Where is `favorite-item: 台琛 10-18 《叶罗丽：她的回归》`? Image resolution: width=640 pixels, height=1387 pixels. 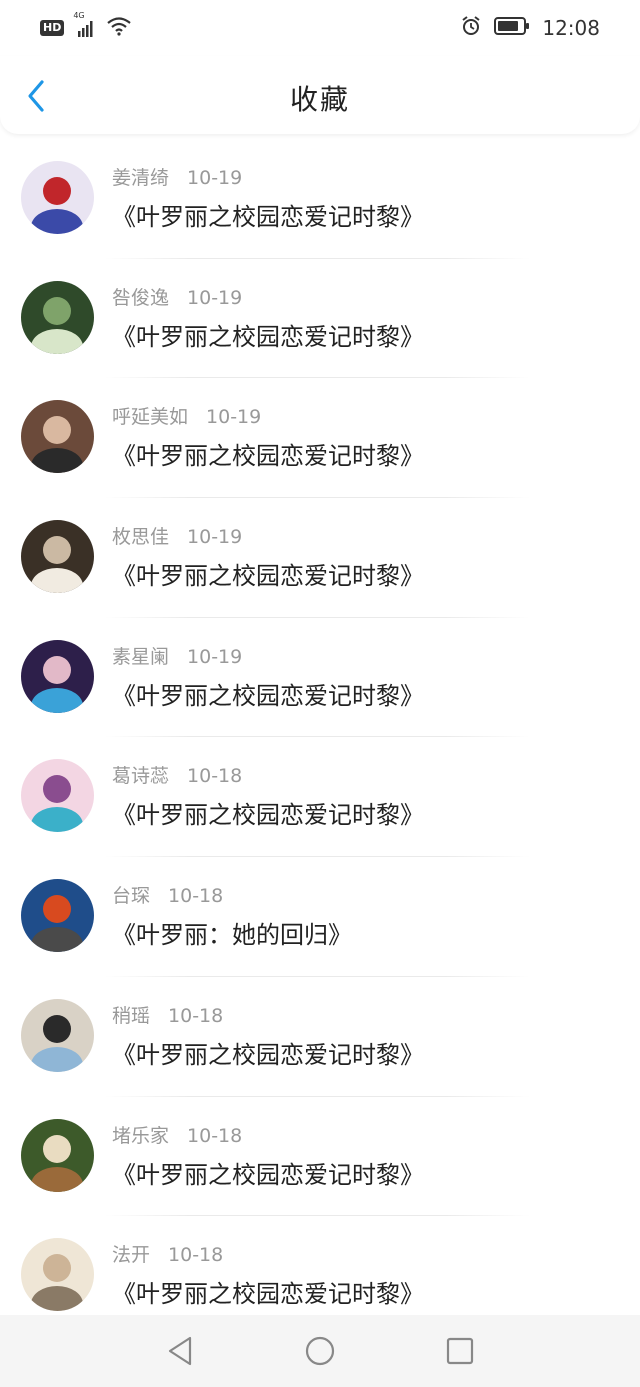
favorite-item: 台琛 10-18 《叶罗丽：她的回归》 is located at coordinates (320, 917).